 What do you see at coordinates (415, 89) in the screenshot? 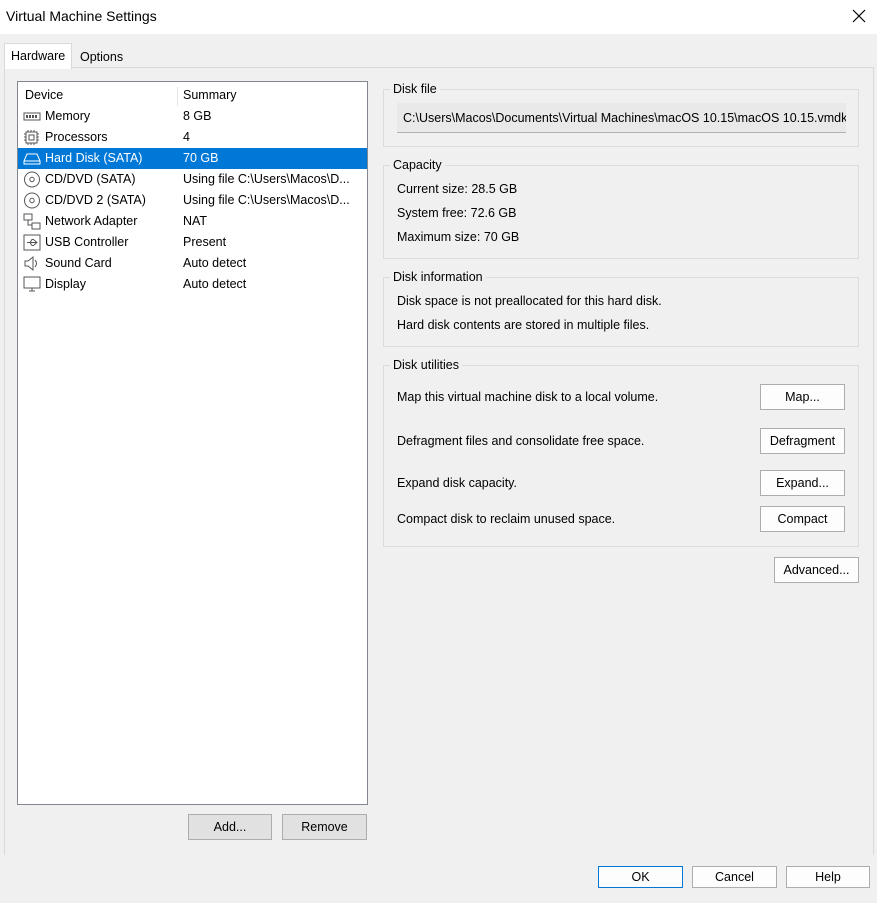
I see `group-label: Disk file` at bounding box center [415, 89].